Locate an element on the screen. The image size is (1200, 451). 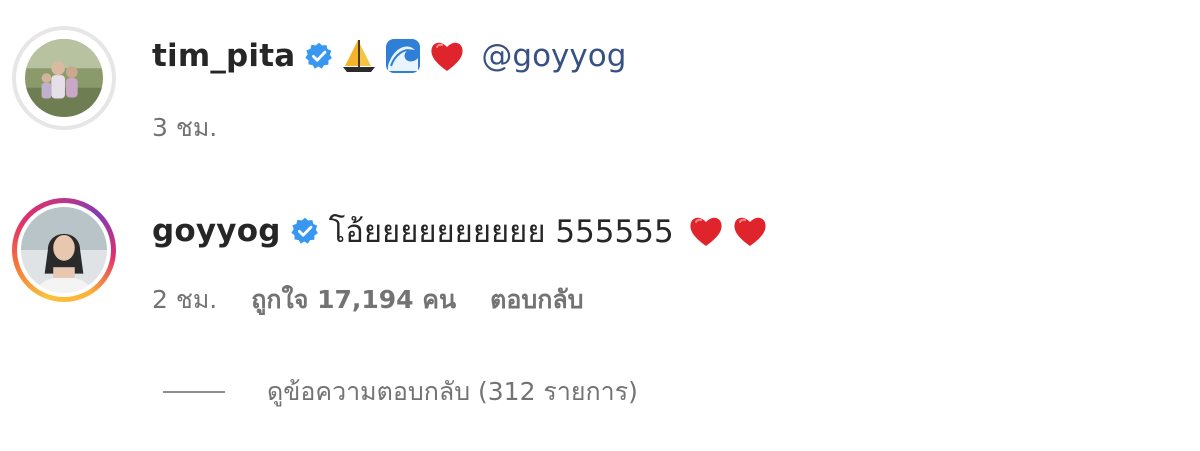
comment-header: goyyog โอ้ยยยยยยยยยย 555555 is located at coordinates (460, 231).